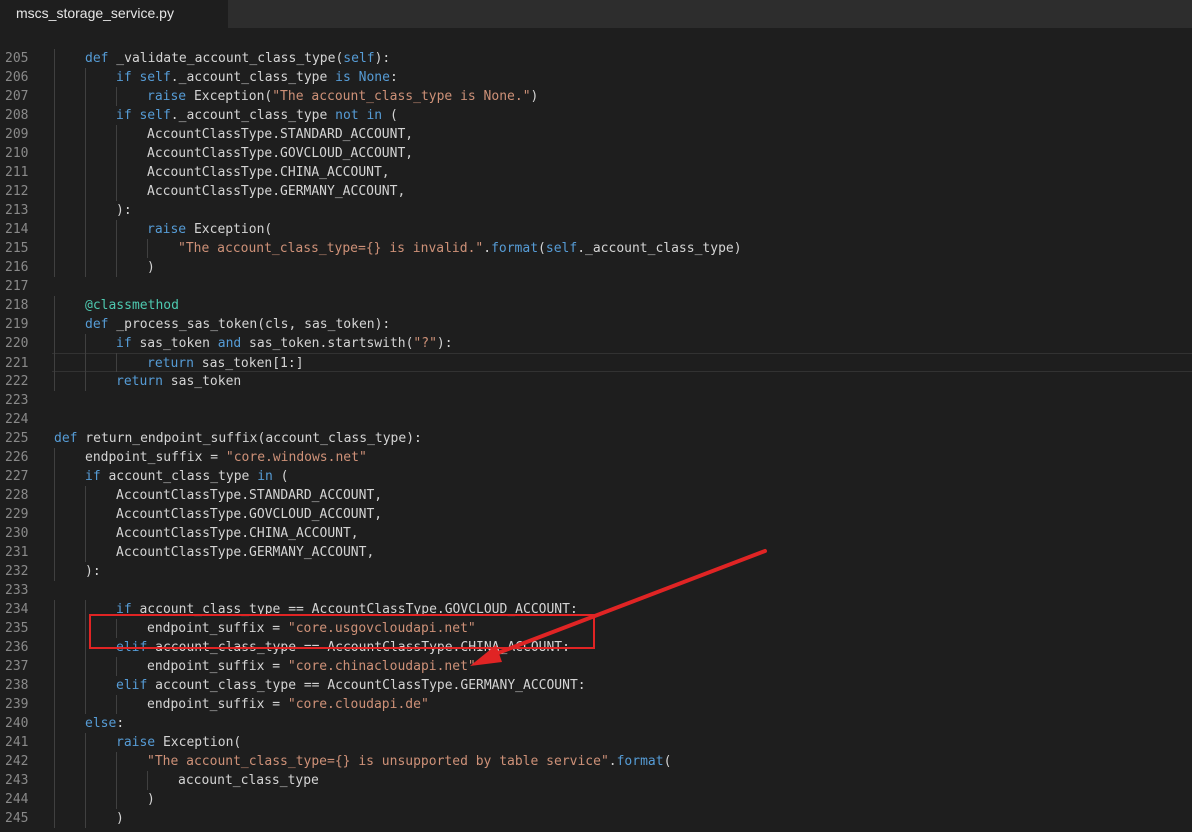 This screenshot has width=1192, height=832. I want to click on code-line: 218 @classmethod, so click(596, 305).